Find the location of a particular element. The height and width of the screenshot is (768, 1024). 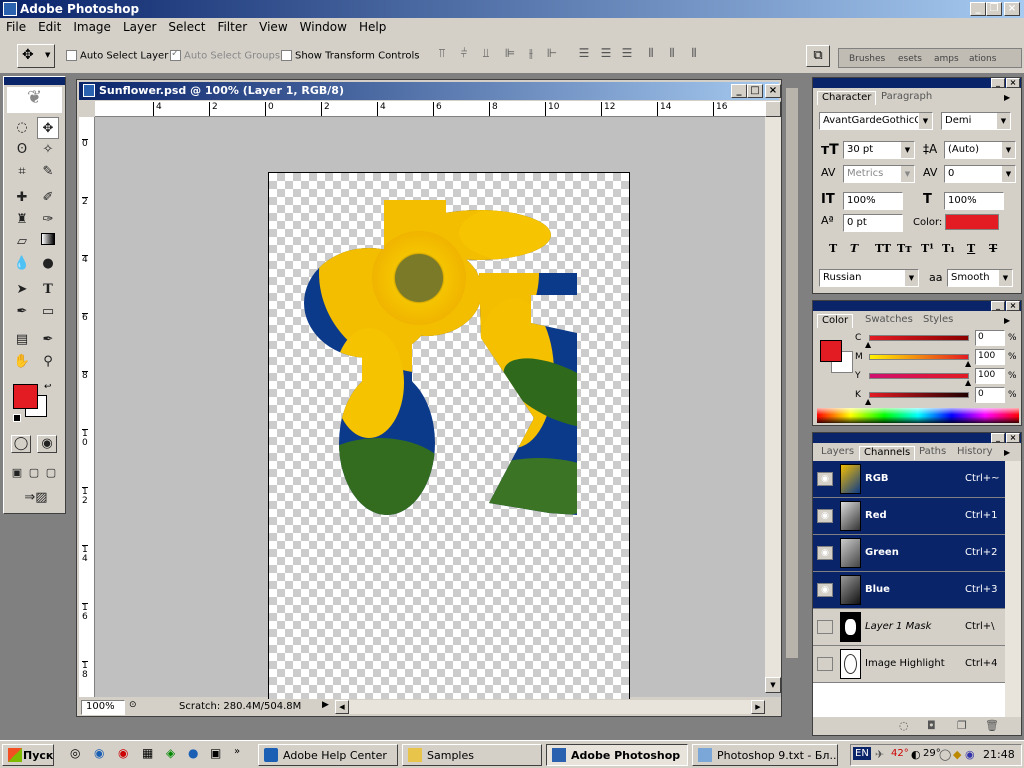

doc-maximize-button: □ is located at coordinates (755, 91).